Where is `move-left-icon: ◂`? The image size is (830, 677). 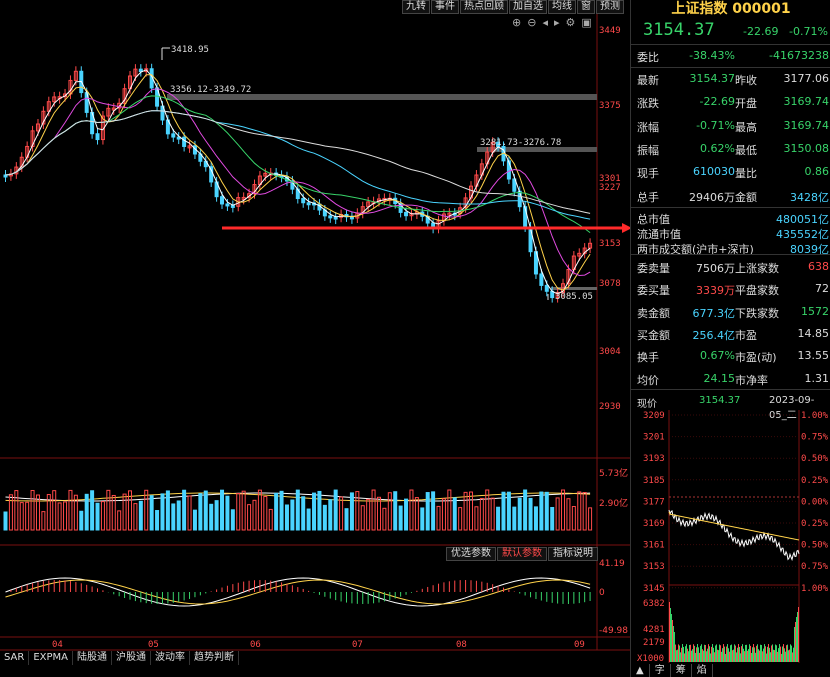
move-left-icon: ◂ is located at coordinates (545, 22).